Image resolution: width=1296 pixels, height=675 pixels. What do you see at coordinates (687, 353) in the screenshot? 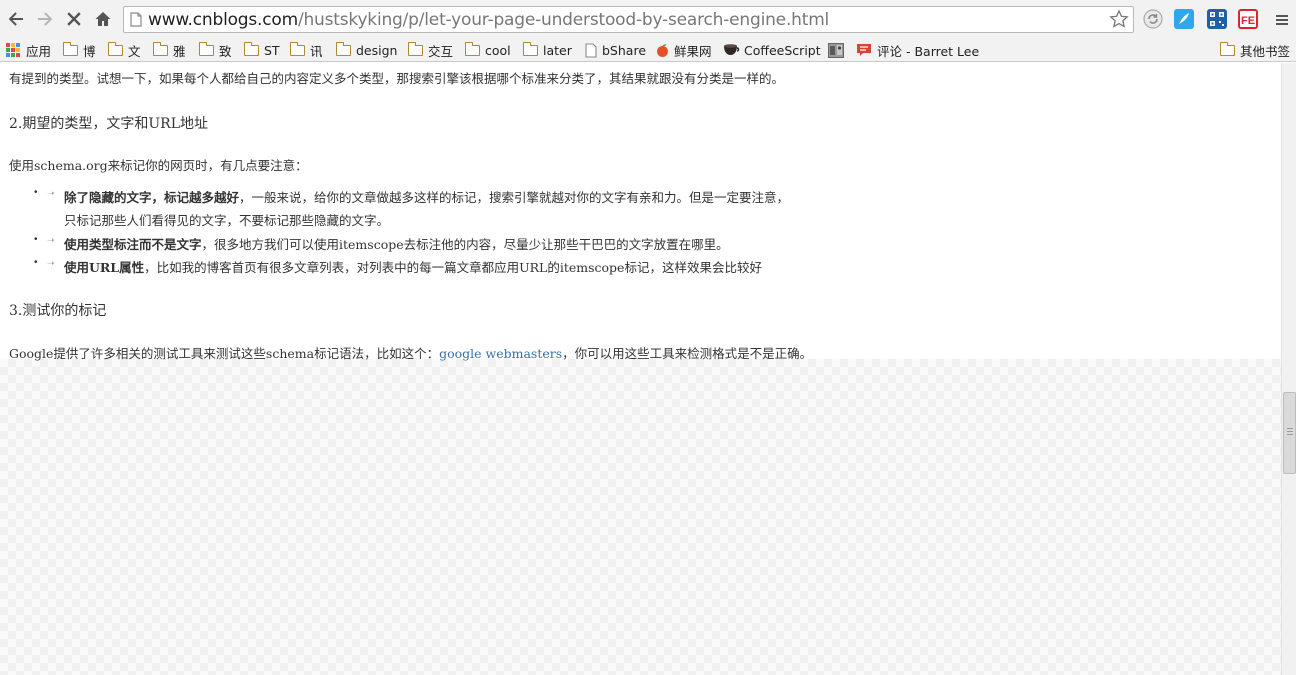
I see `paragraph-text: ，你可以用这些工具来检测格式是不是正确。` at bounding box center [687, 353].